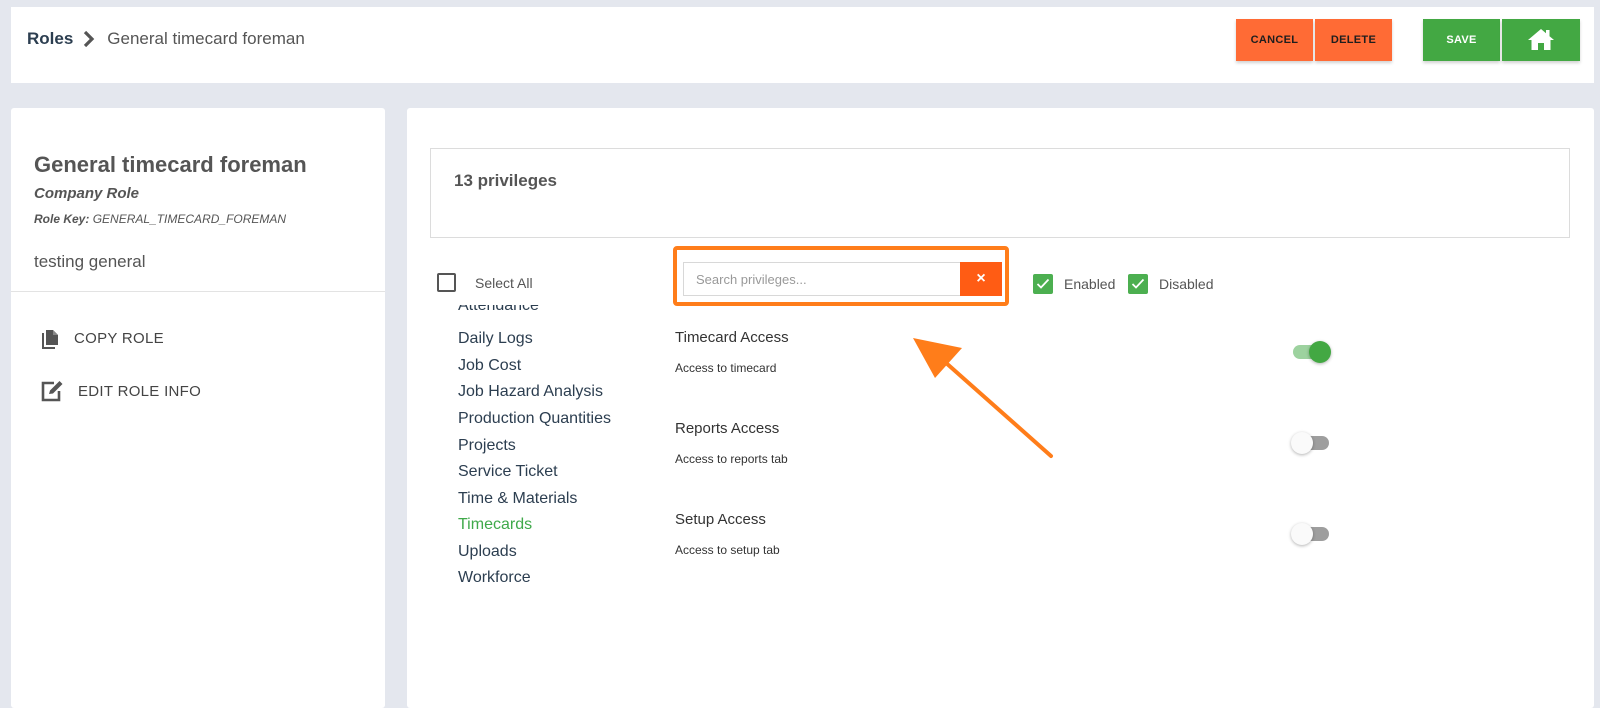 The width and height of the screenshot is (1600, 708). Describe the element at coordinates (1000, 193) in the screenshot. I see `privilege-count-box: 13 privileges` at that location.